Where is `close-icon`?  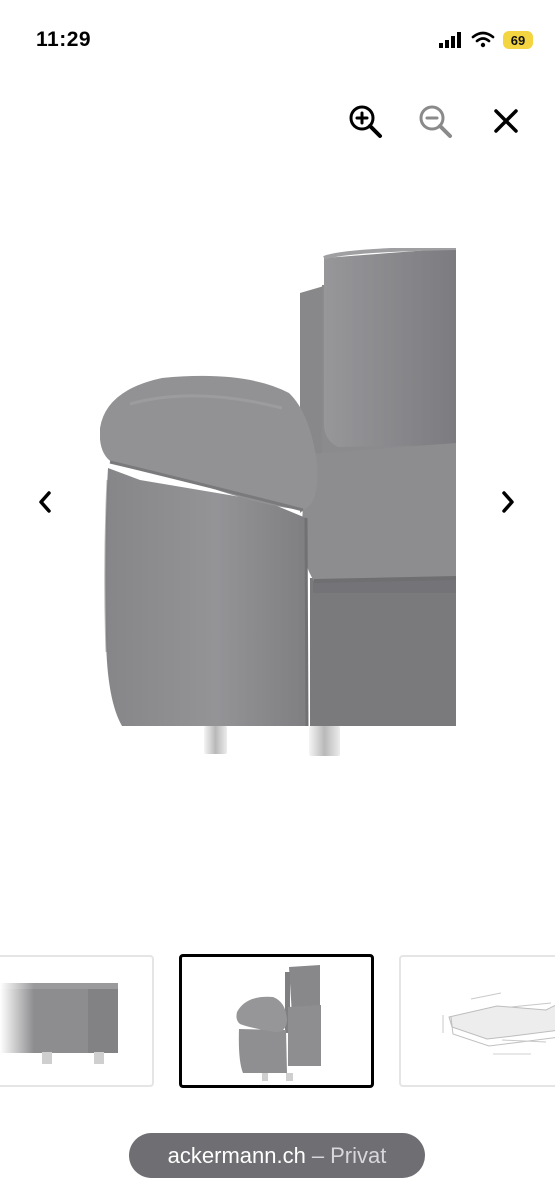
close-icon is located at coordinates (506, 121).